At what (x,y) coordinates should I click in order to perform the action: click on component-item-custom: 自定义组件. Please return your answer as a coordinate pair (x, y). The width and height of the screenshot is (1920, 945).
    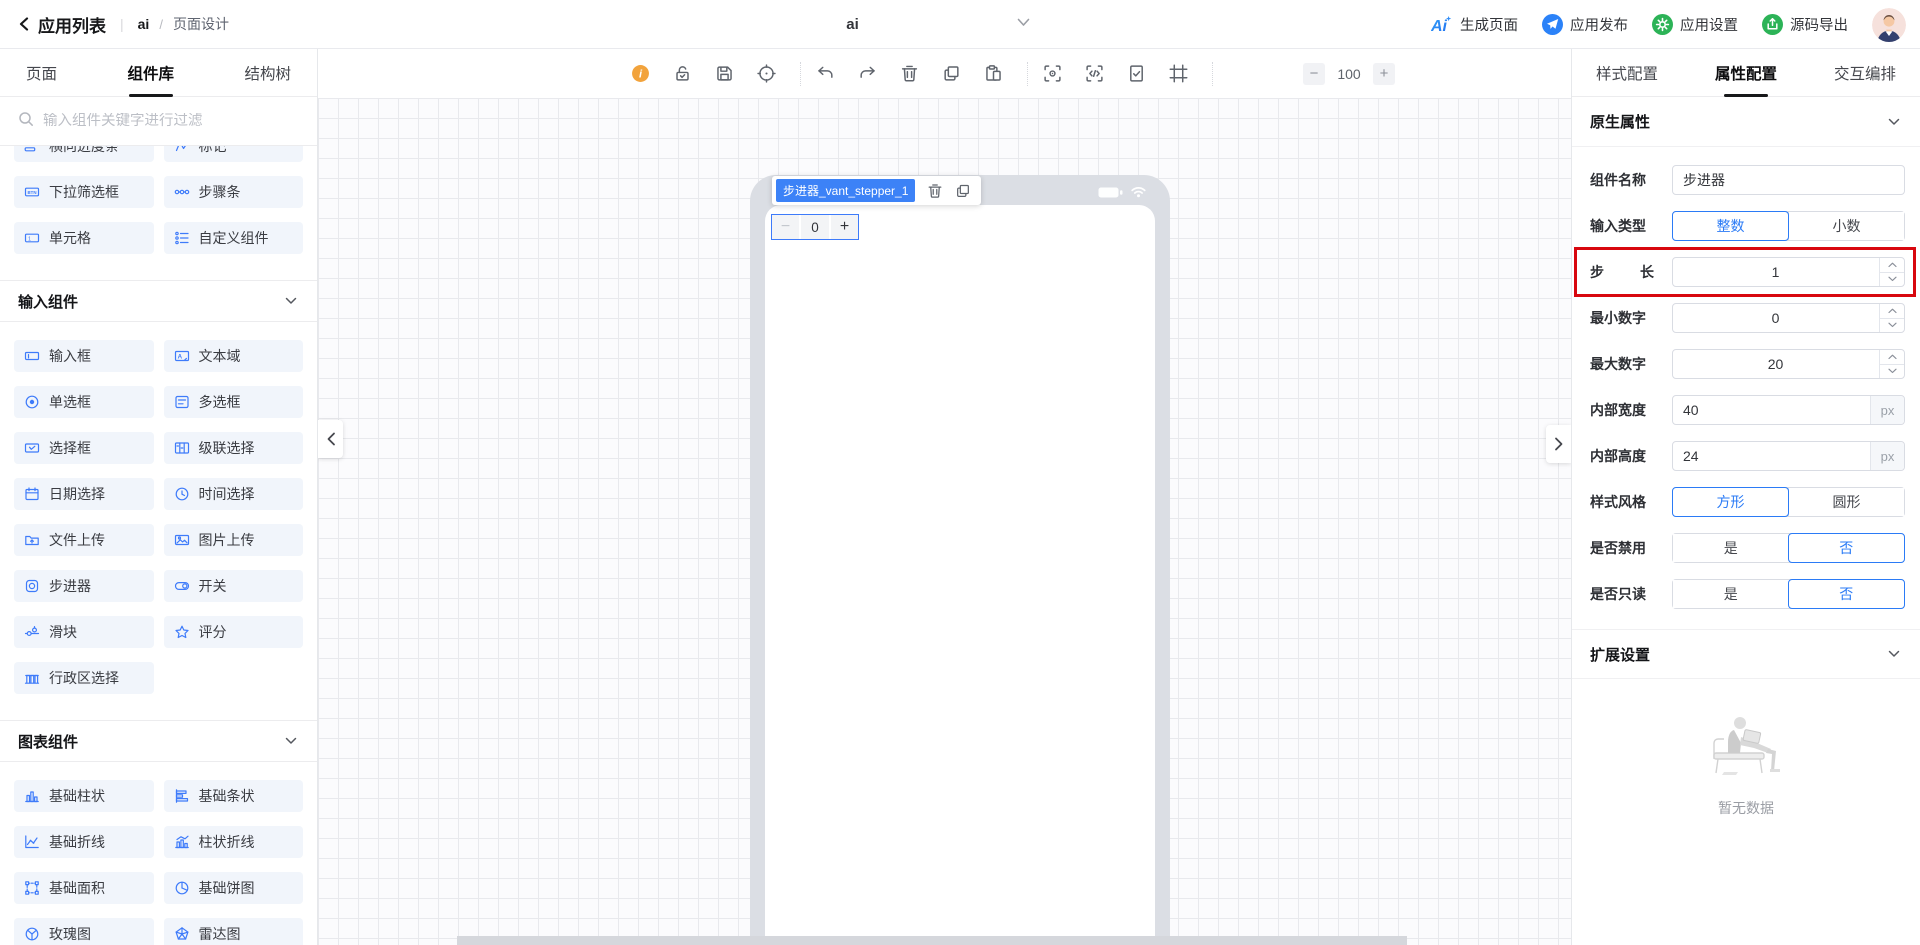
    Looking at the image, I should click on (233, 238).